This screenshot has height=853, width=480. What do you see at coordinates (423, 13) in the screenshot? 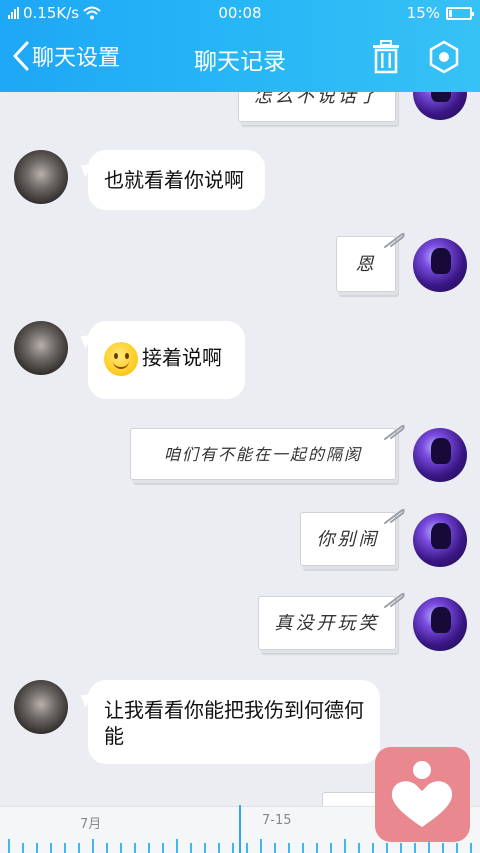
I see `battery-percent: 15%` at bounding box center [423, 13].